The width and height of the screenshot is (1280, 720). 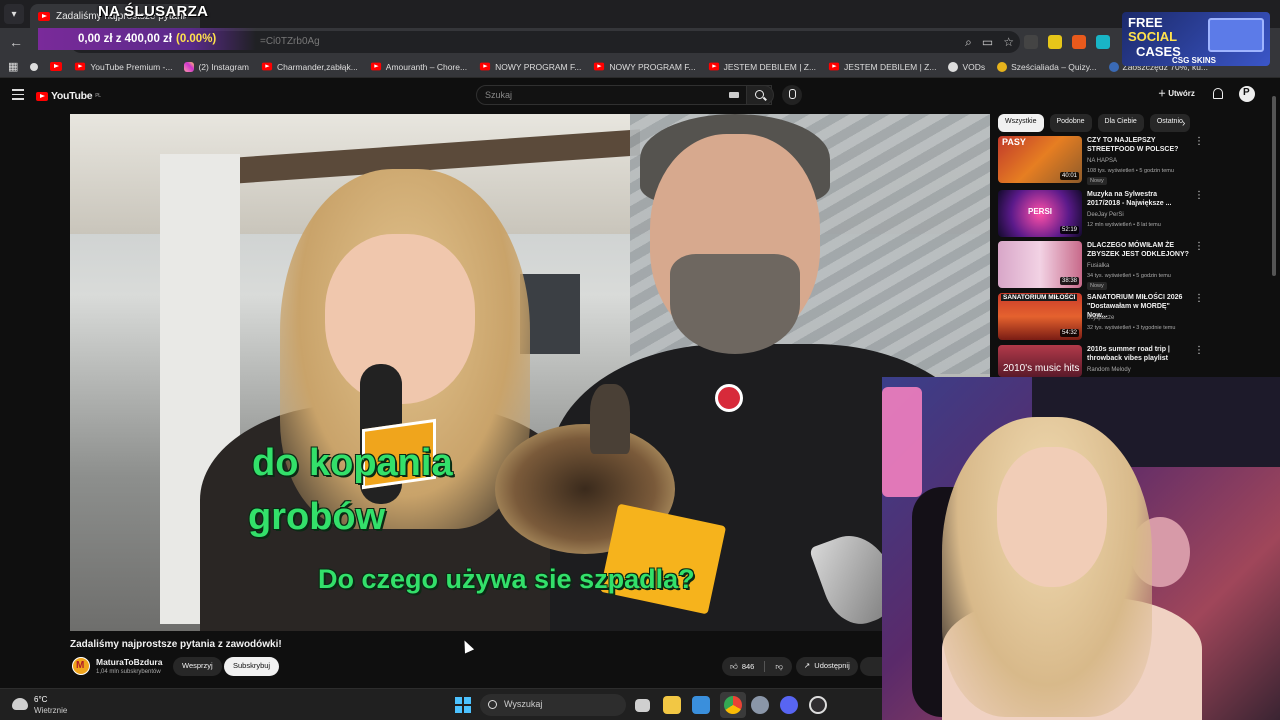 I want to click on page-scrollbar, so click(x=1274, y=186).